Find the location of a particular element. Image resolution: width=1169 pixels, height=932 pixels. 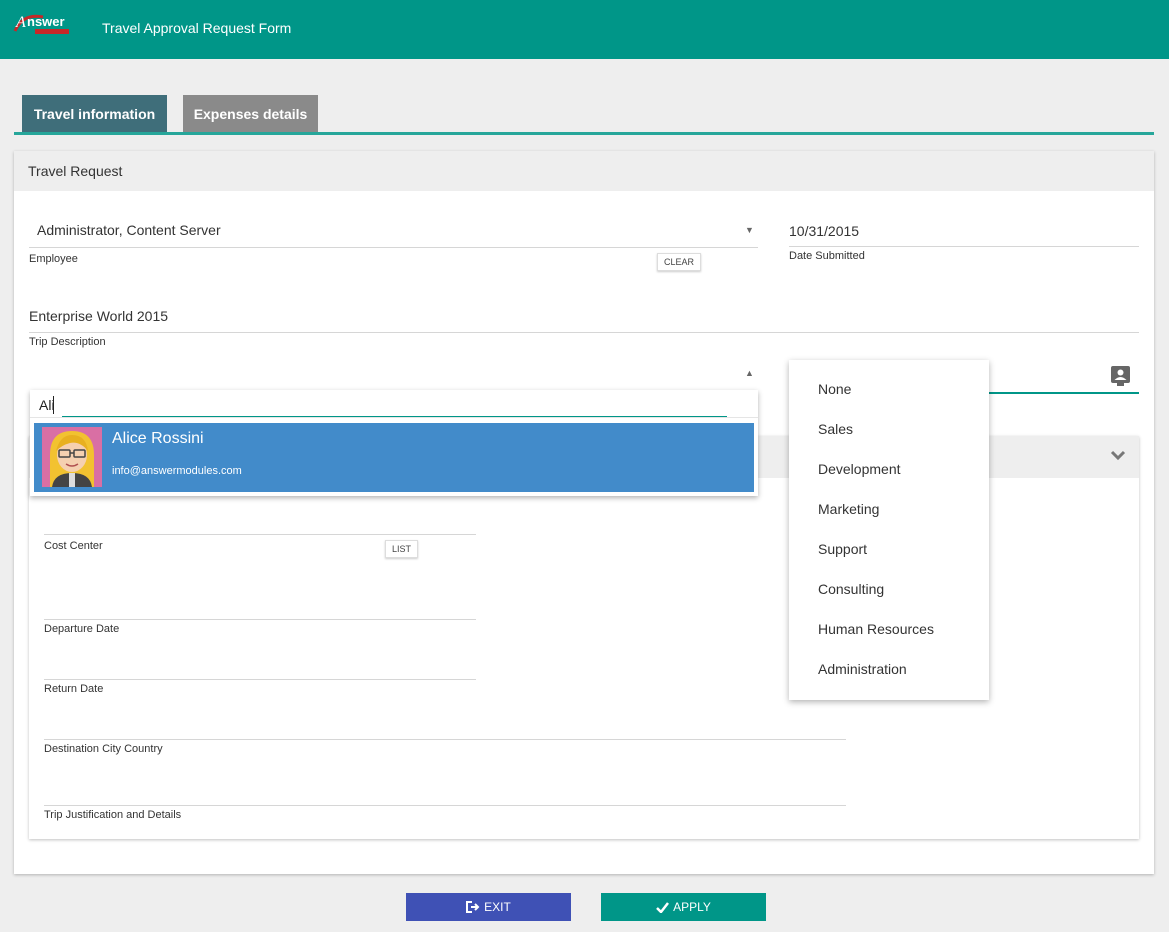

apply-button: APPLY is located at coordinates (683, 907).